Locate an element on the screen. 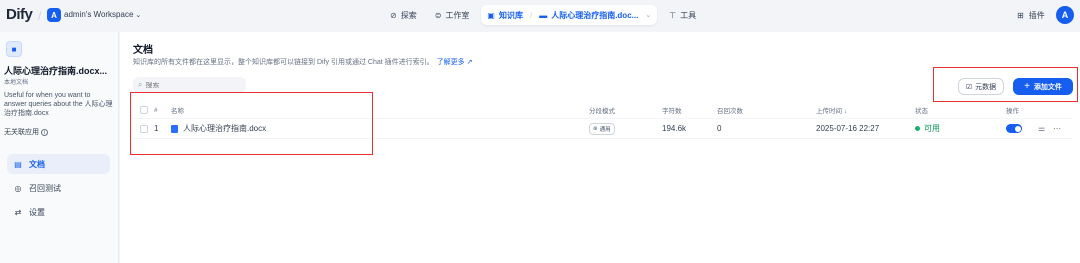 Image resolution: width=1080 pixels, height=263 pixels. col-recall: 召回次数 is located at coordinates (730, 111).